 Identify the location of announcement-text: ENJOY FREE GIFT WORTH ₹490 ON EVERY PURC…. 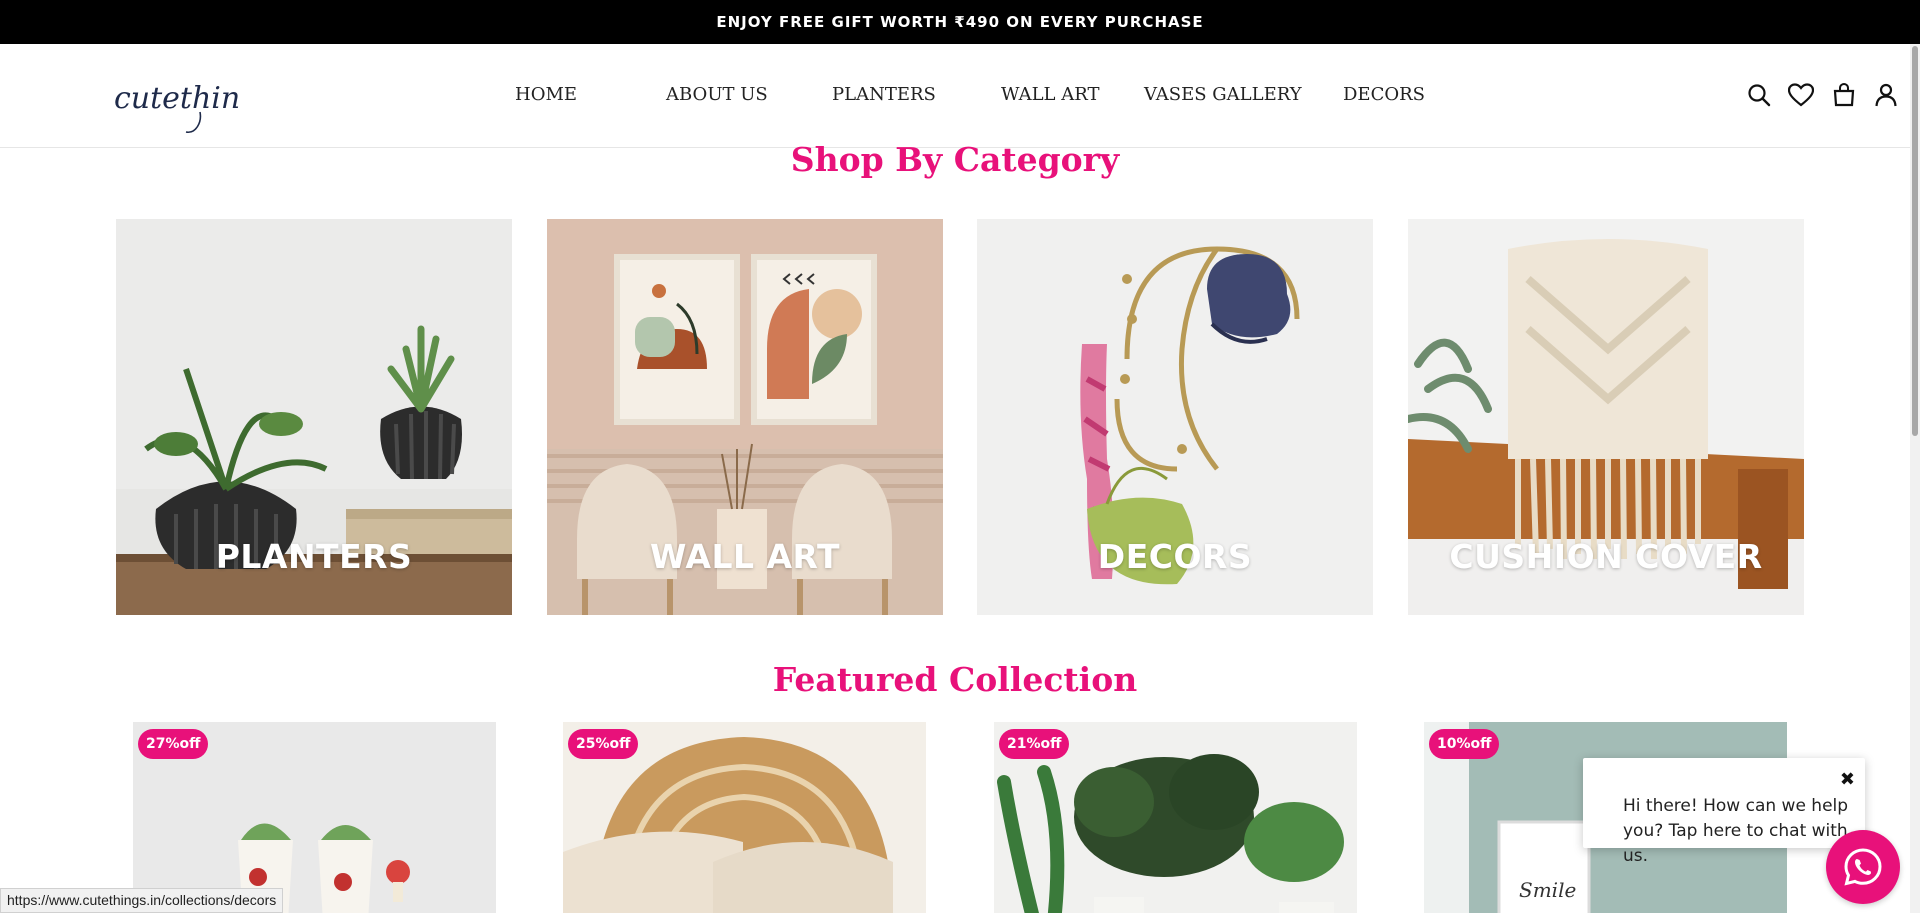
(960, 22).